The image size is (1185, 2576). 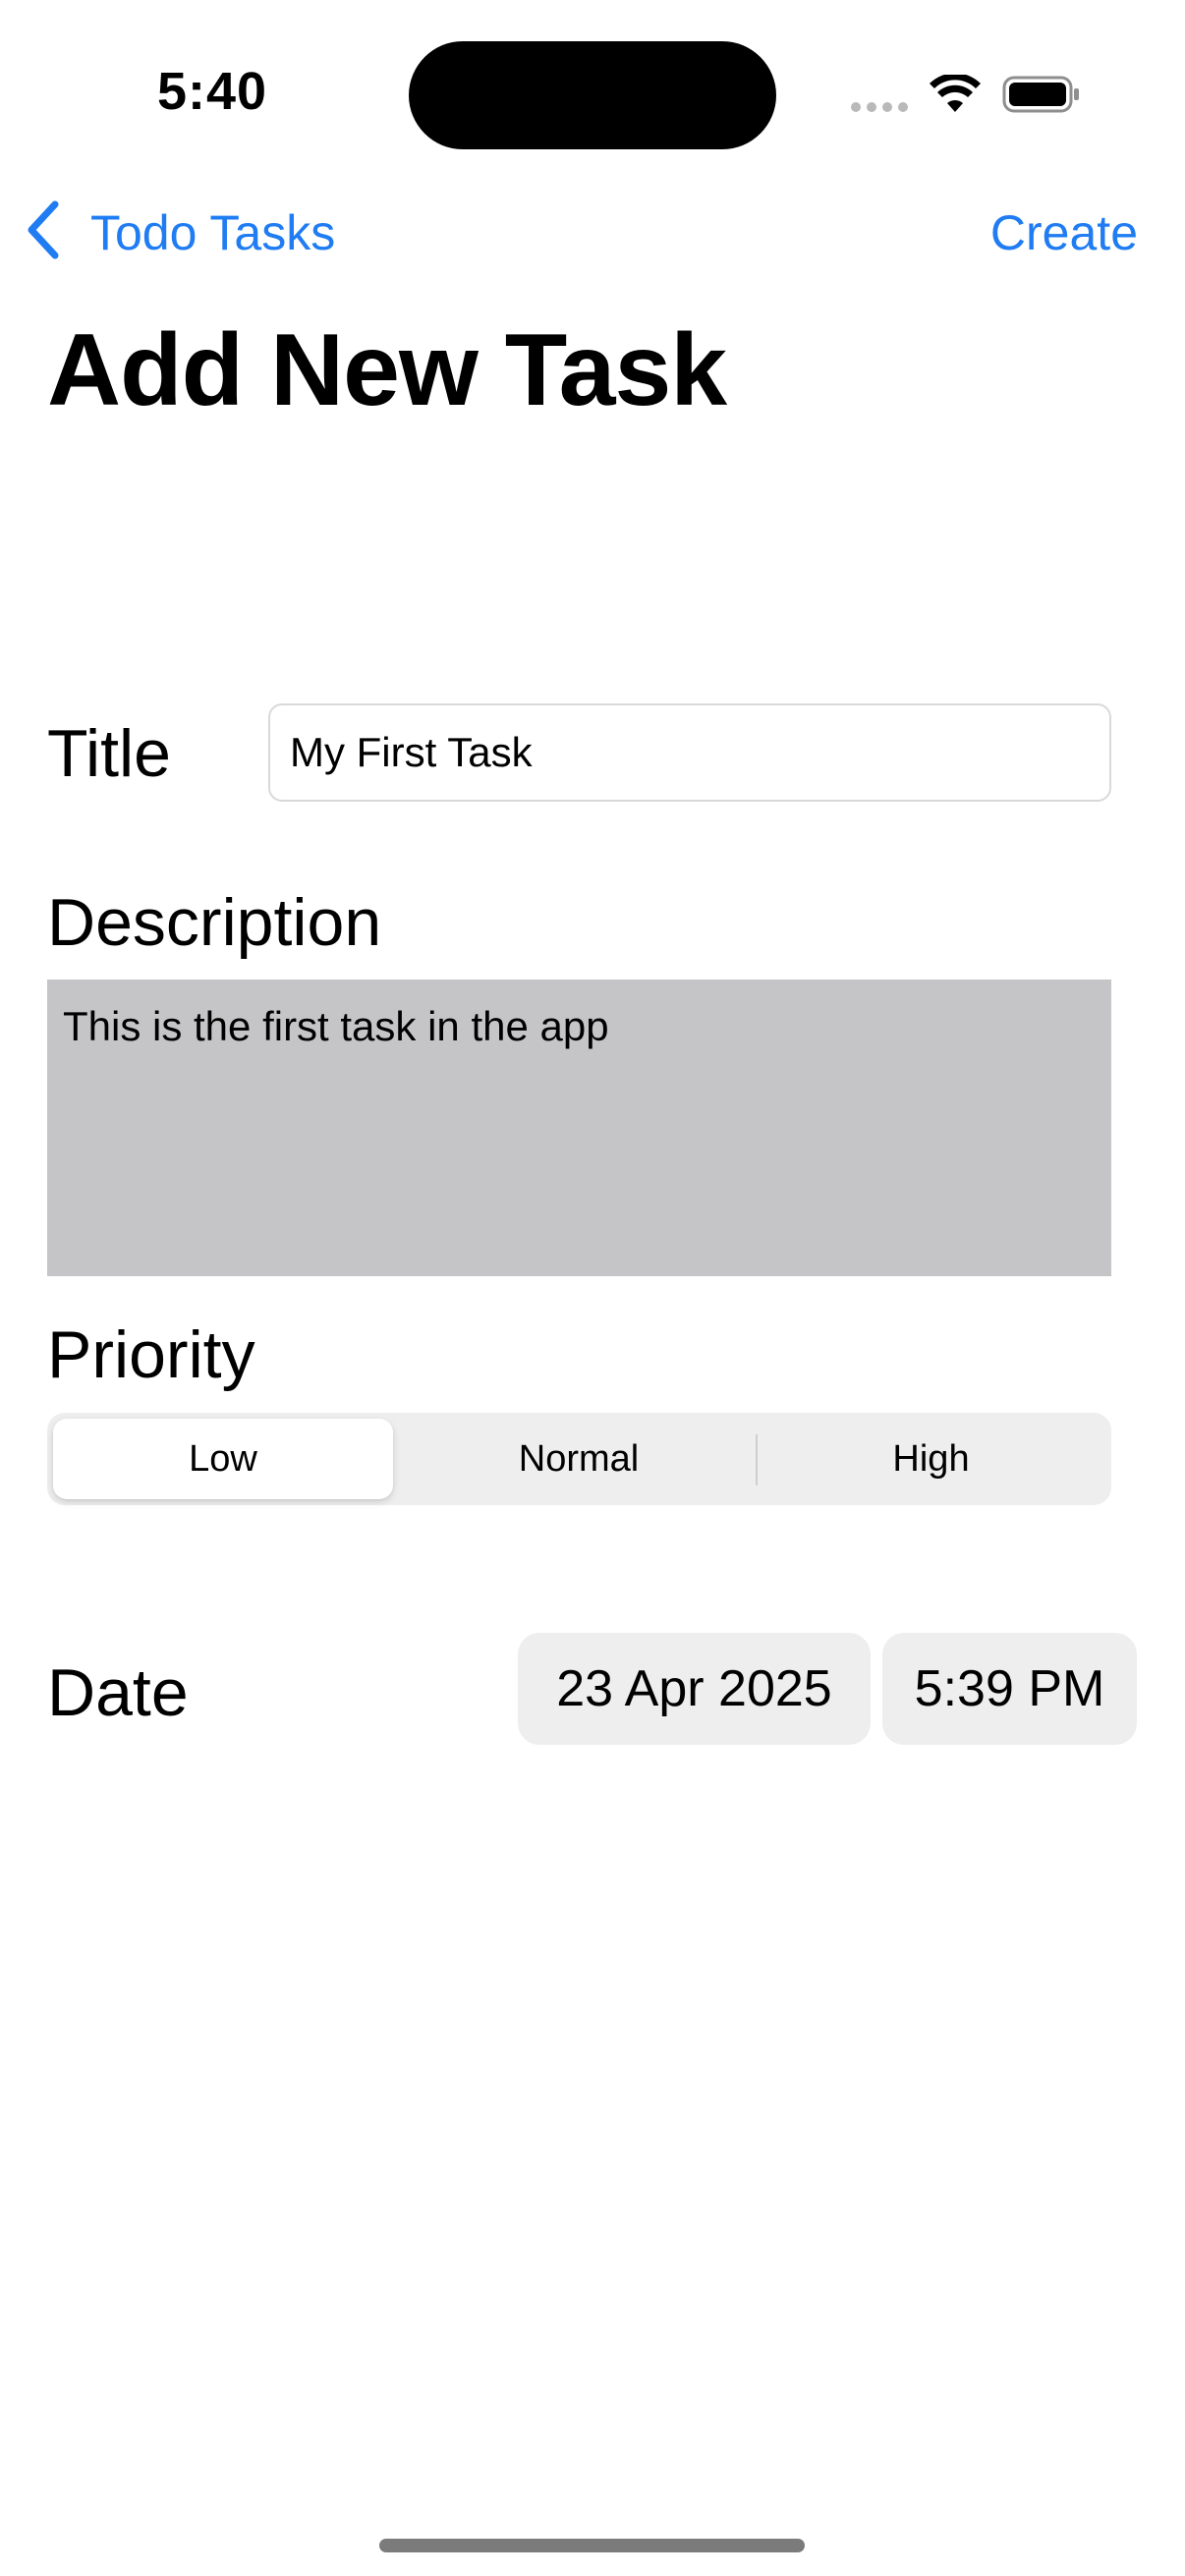 I want to click on title-label: Title, so click(x=109, y=753).